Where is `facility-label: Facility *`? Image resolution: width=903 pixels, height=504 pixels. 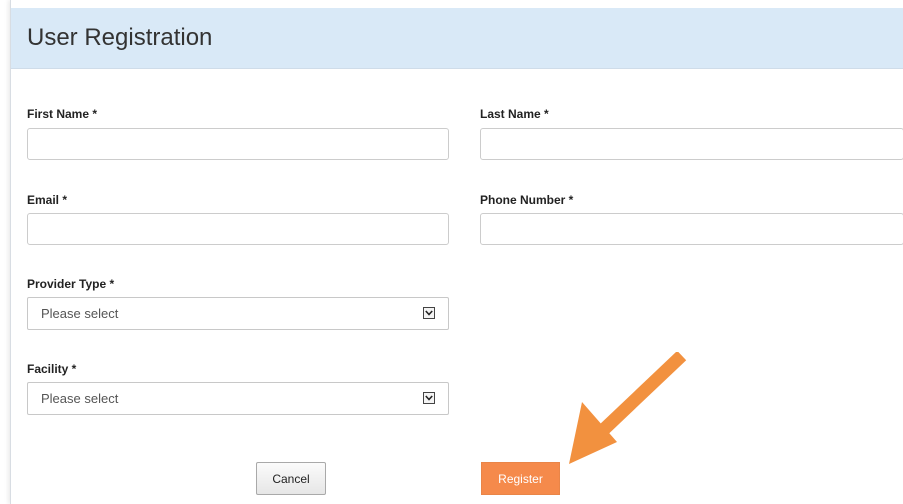
facility-label: Facility * is located at coordinates (52, 369).